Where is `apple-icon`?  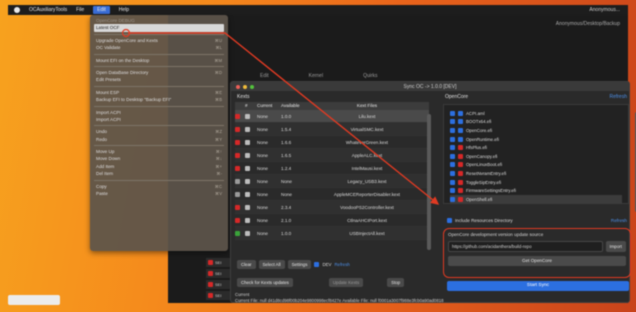 apple-icon is located at coordinates (17, 10).